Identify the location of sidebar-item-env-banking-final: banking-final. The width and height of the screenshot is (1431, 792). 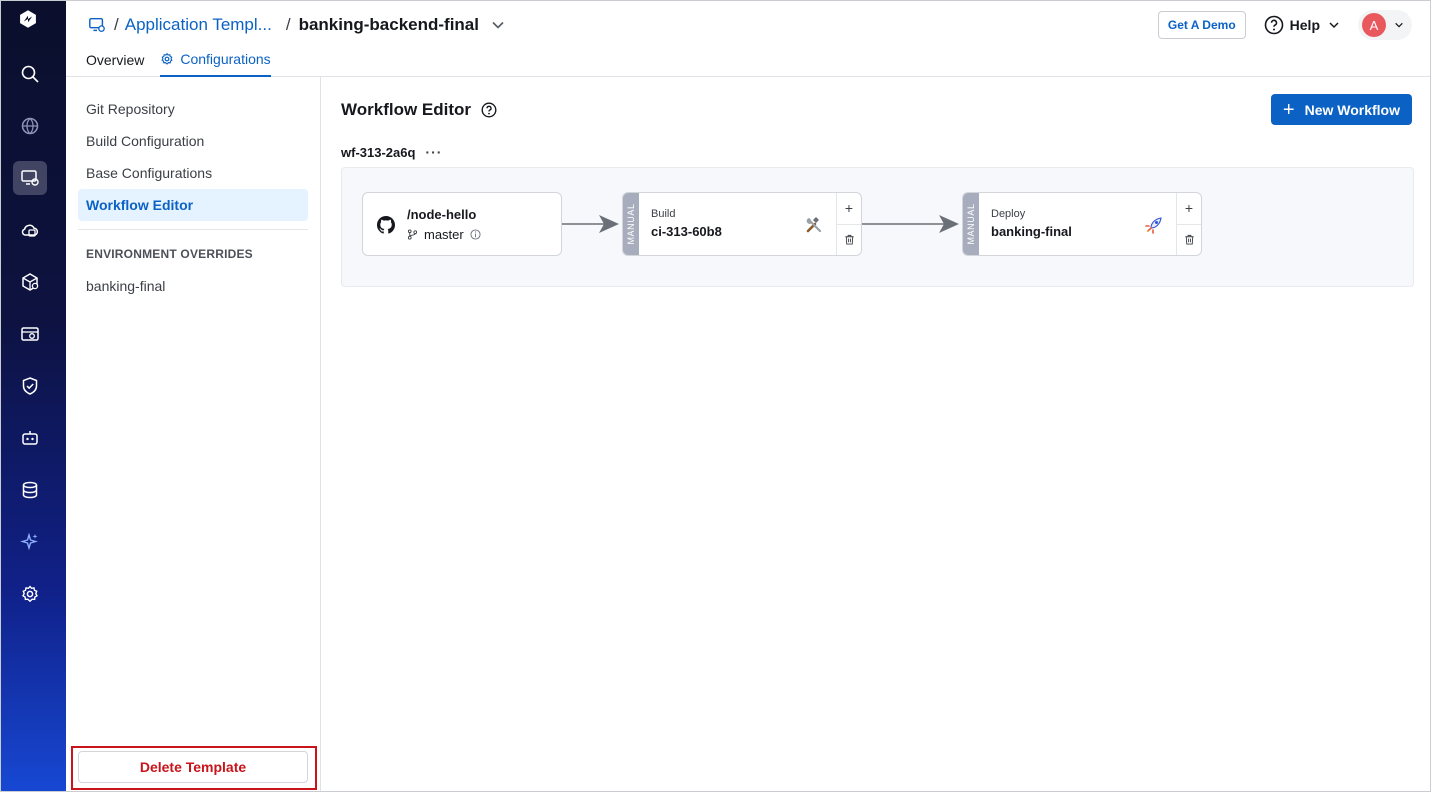
(193, 286).